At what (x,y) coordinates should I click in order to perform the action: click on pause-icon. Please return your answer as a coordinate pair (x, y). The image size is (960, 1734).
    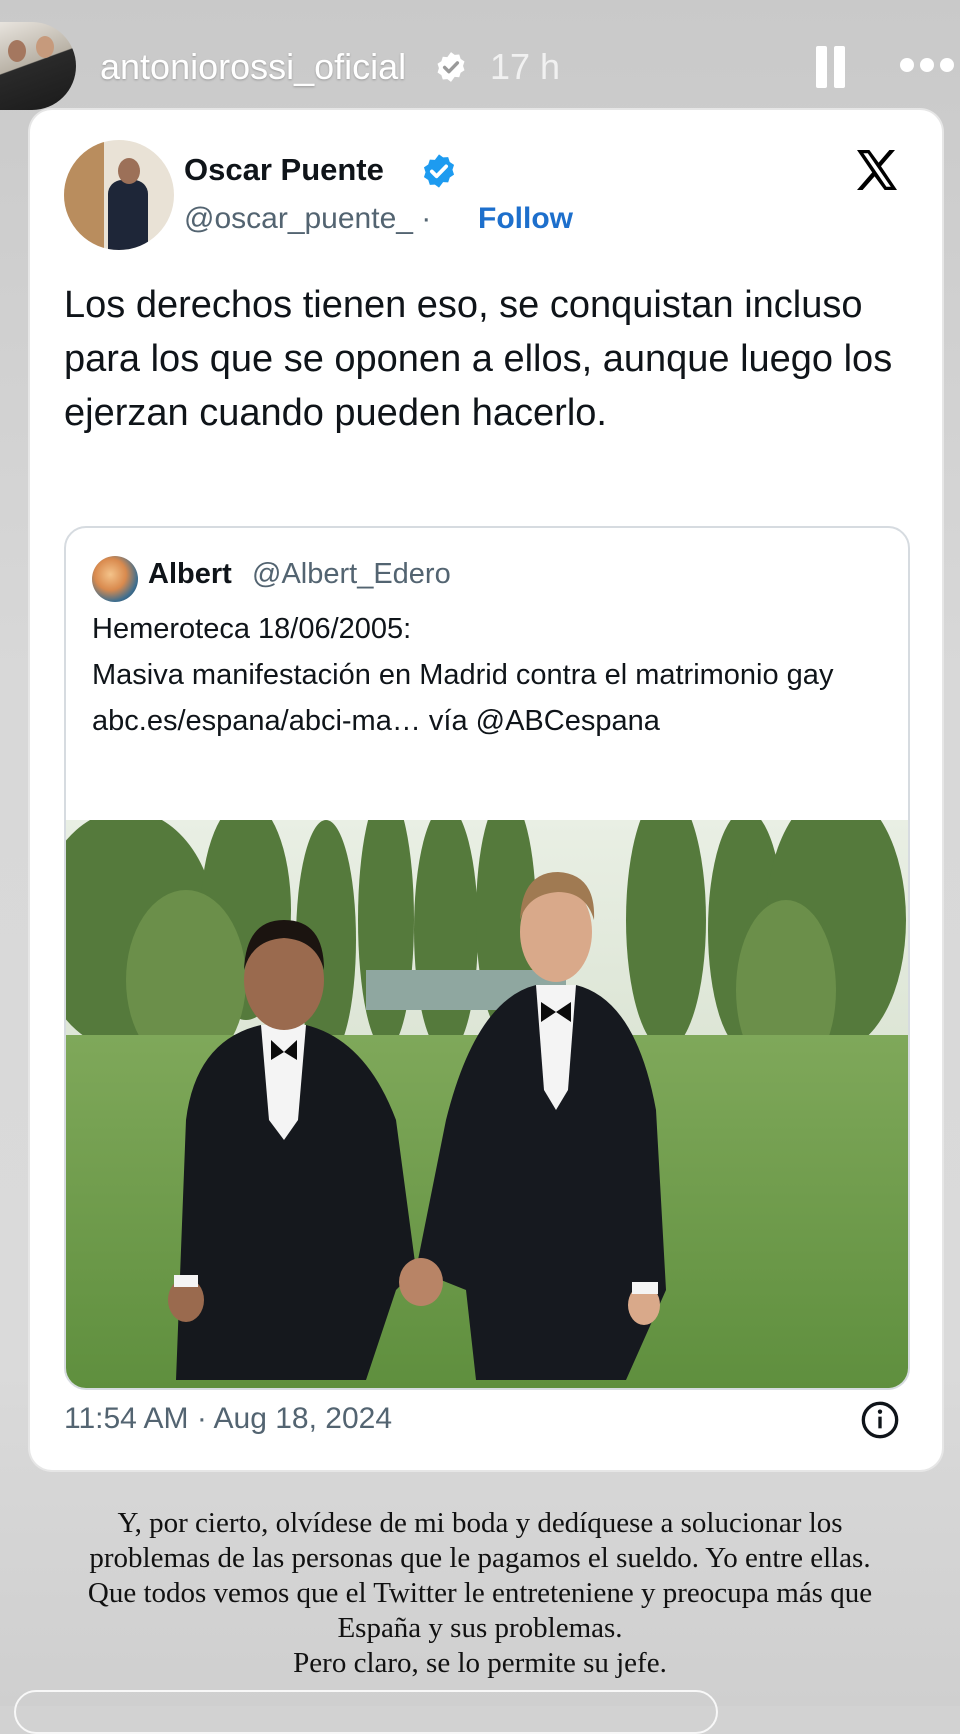
    Looking at the image, I should click on (831, 67).